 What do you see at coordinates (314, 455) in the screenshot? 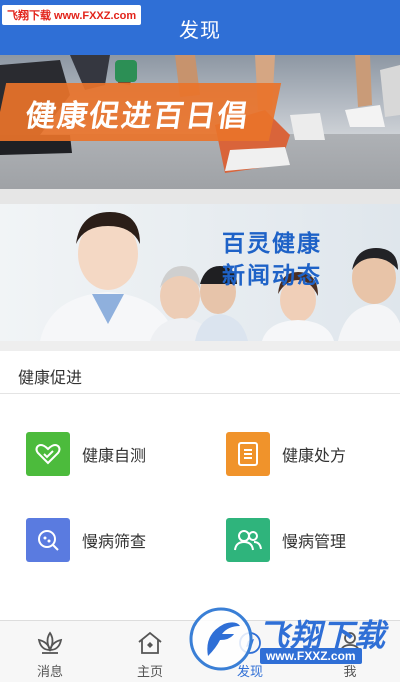
I see `menu-item-label: 健康处方` at bounding box center [314, 455].